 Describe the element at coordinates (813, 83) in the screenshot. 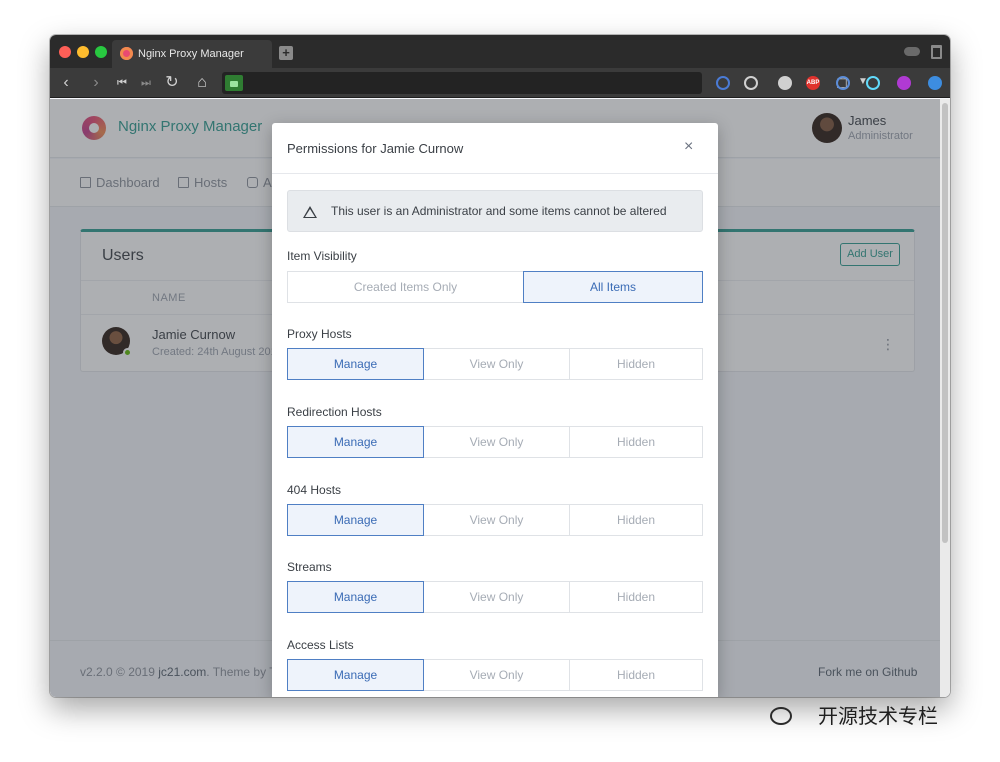

I see `adblock-icon: ABP` at that location.